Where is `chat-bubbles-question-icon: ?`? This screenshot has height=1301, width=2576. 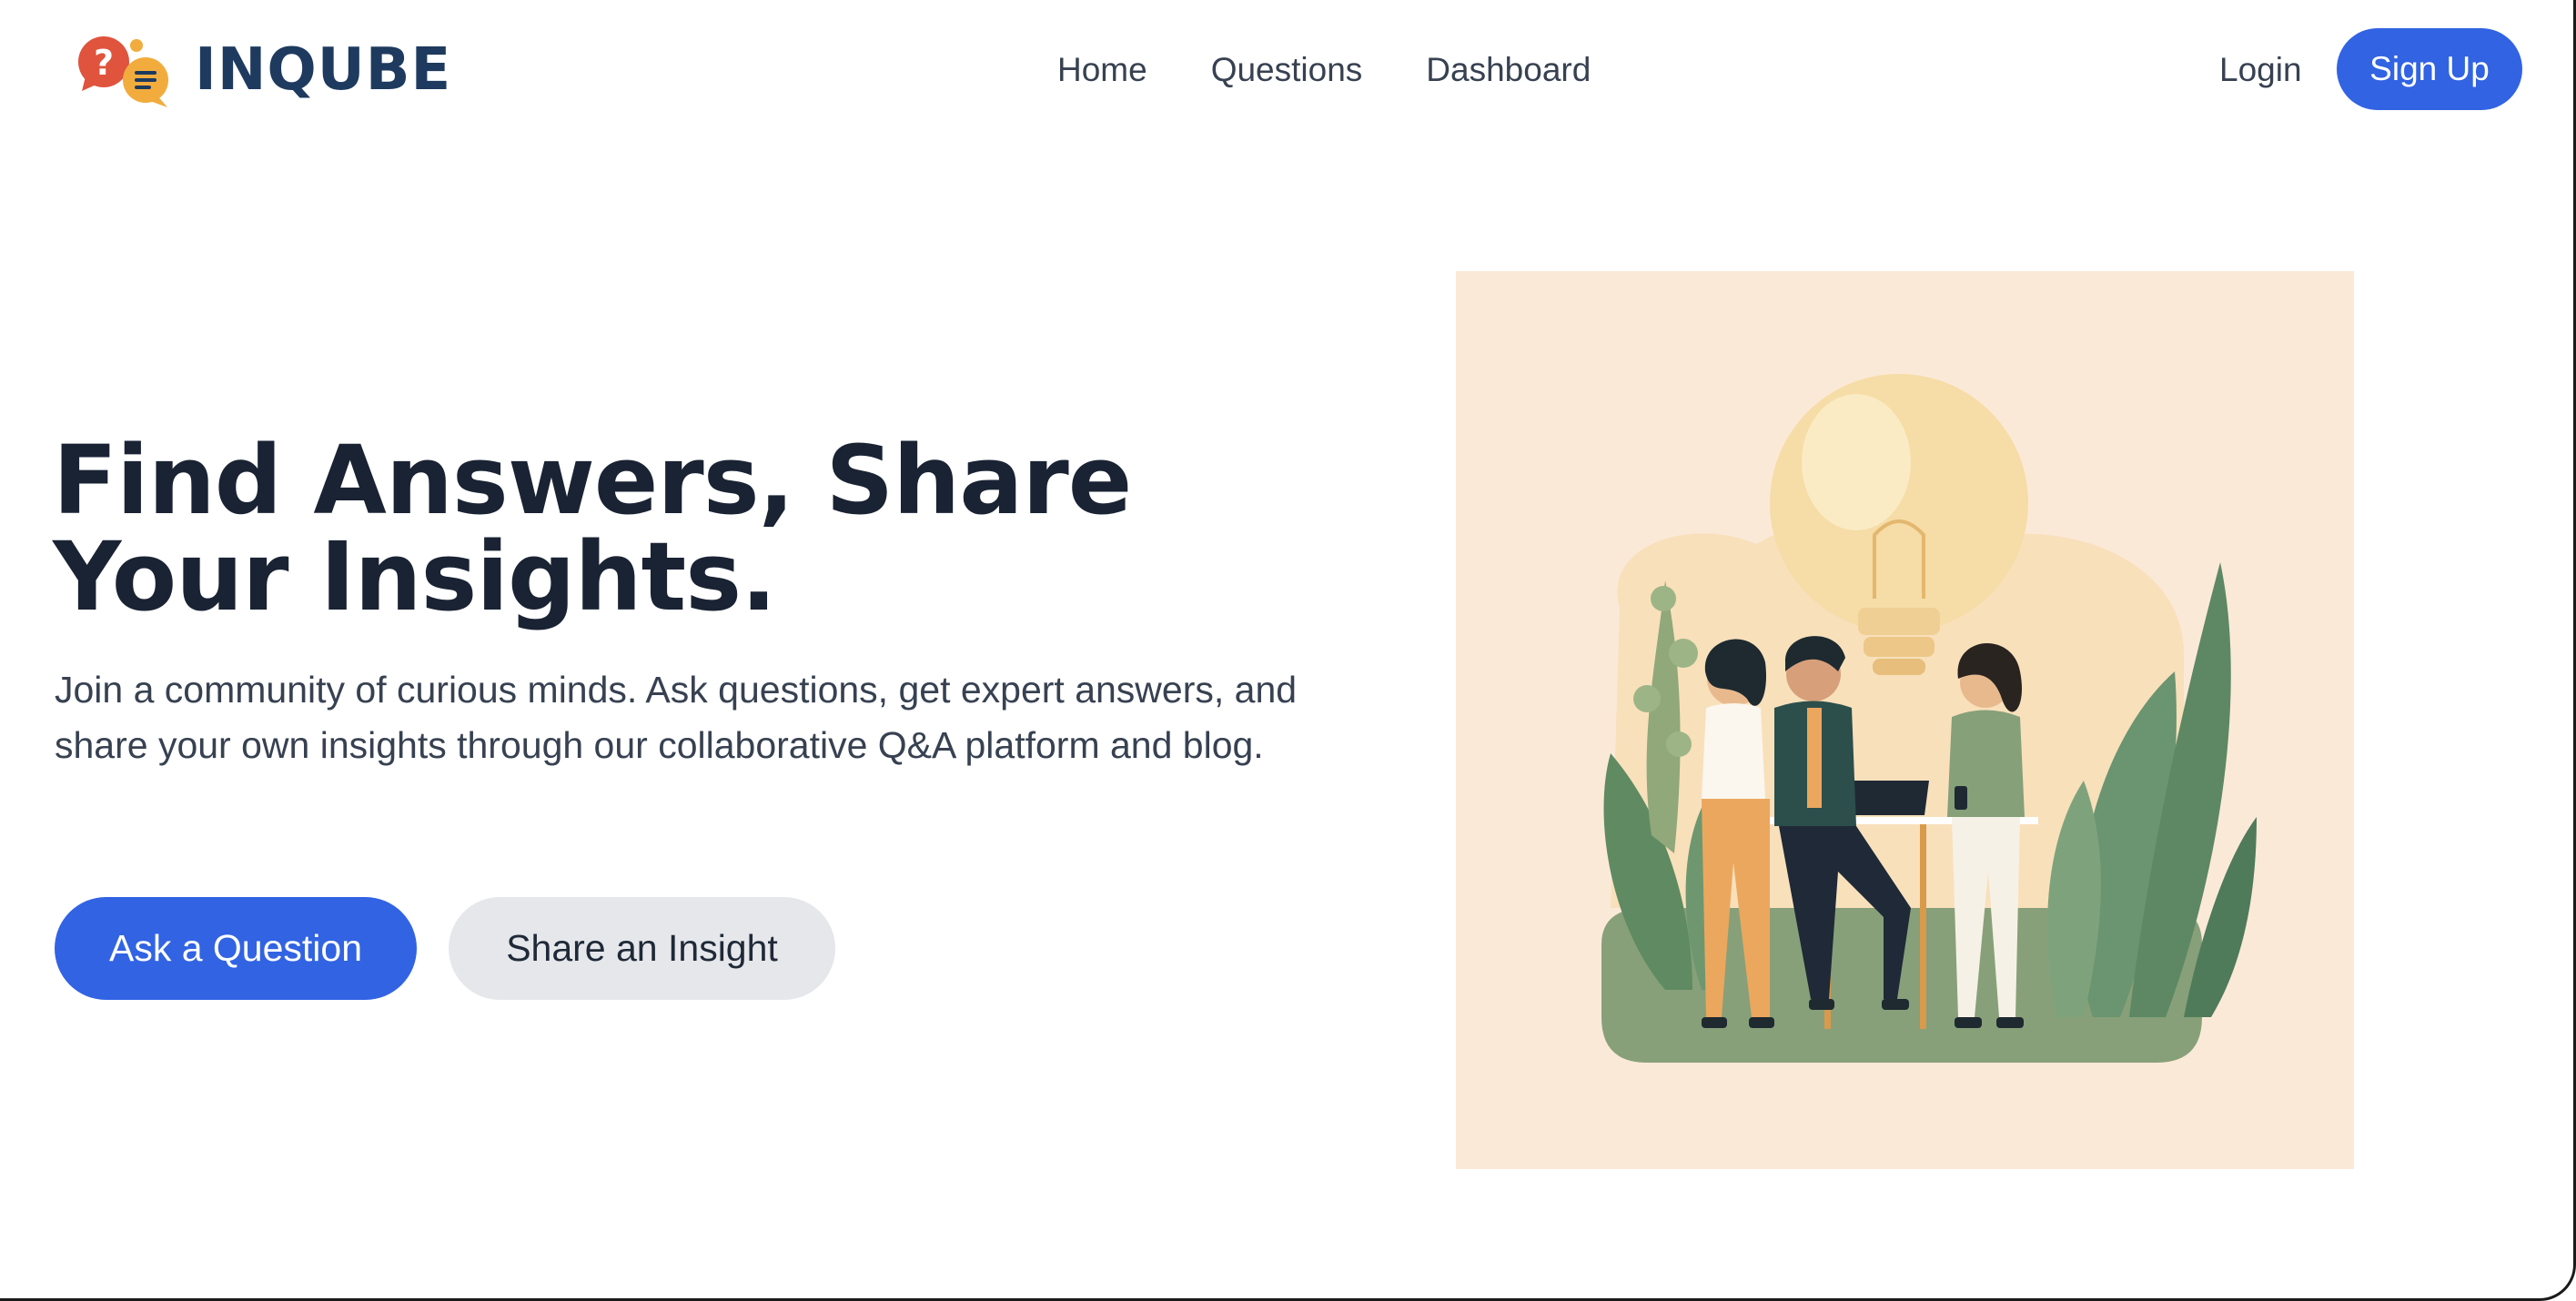 chat-bubbles-question-icon: ? is located at coordinates (127, 70).